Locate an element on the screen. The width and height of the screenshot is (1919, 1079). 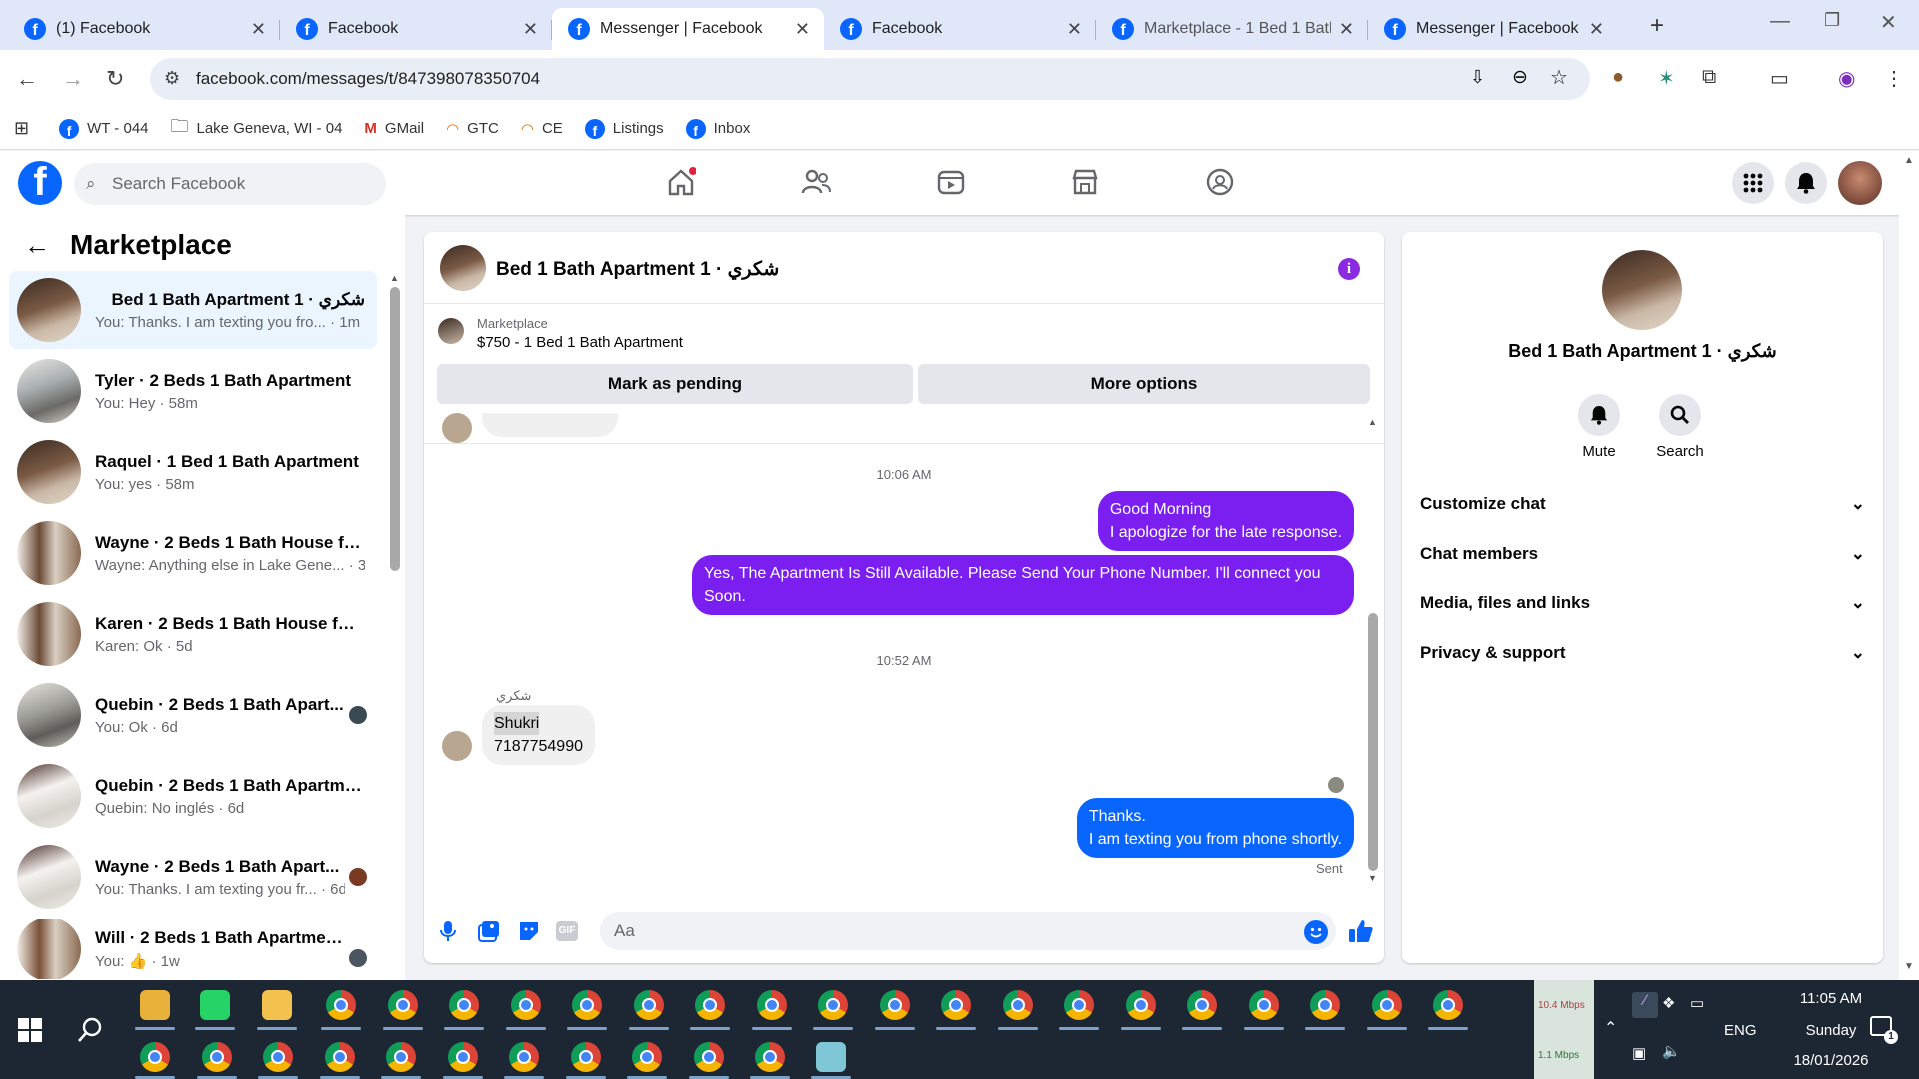
microphone-icon is located at coordinates (448, 931).